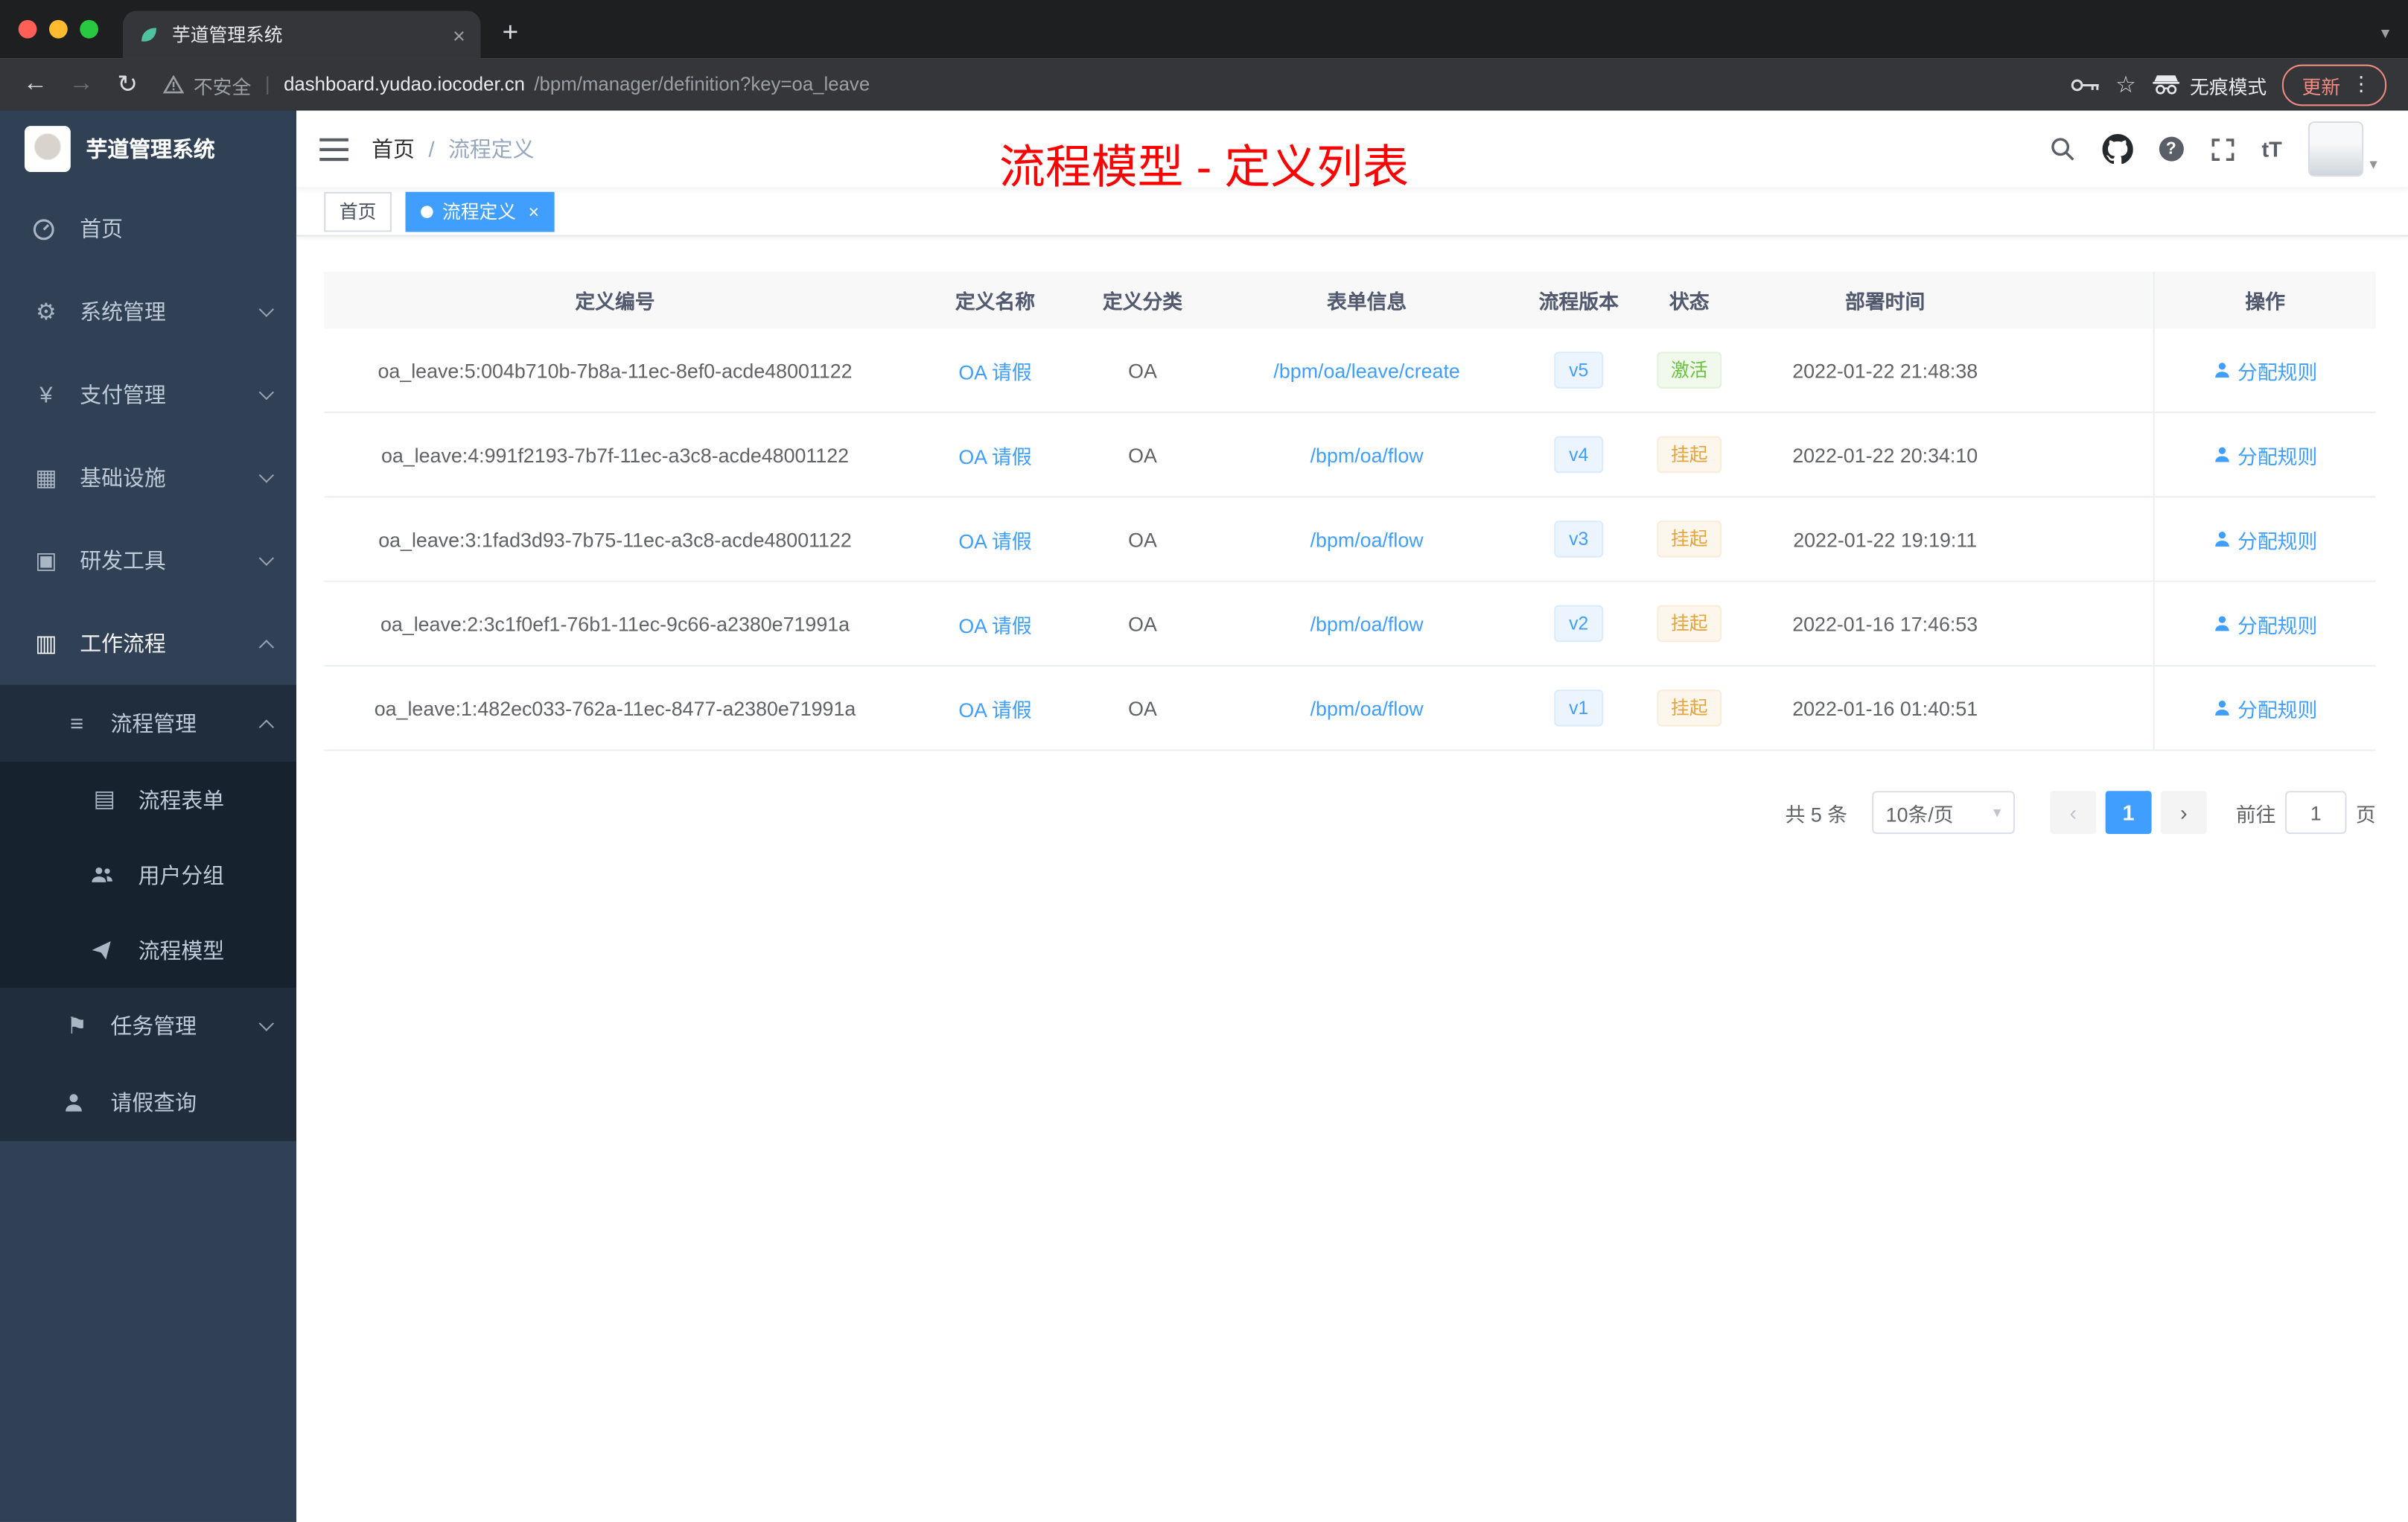 The image size is (2408, 1522). What do you see at coordinates (702, 84) in the screenshot?
I see `url-path: /bpm/manager/definition?key=oa_leave` at bounding box center [702, 84].